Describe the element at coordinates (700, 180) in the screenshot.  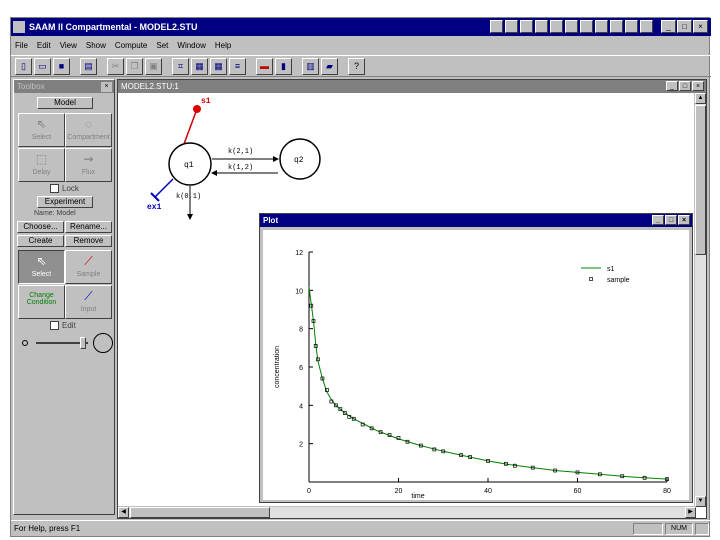
I see `vertical-scroll-thumb` at that location.